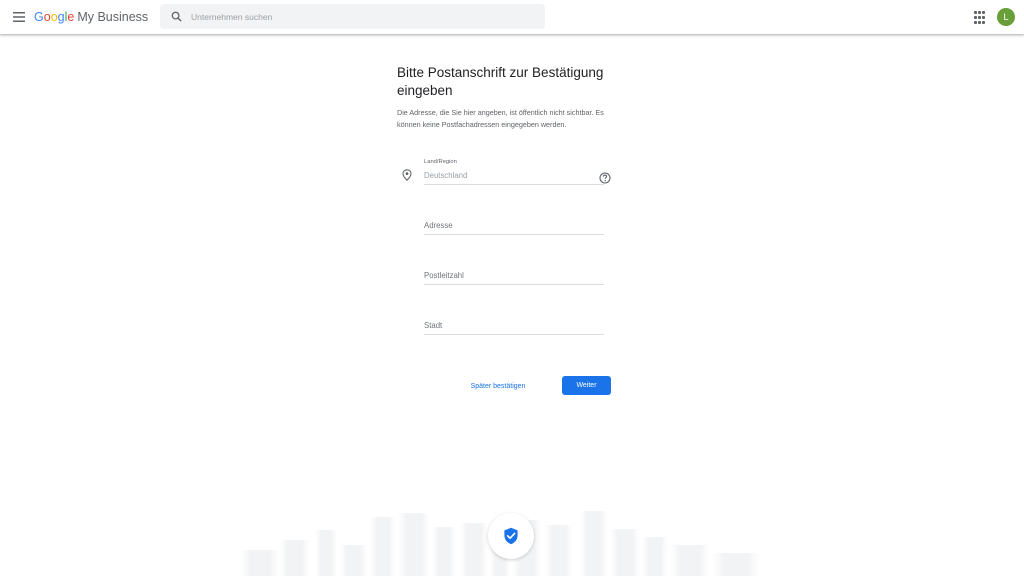  Describe the element at coordinates (113, 17) in the screenshot. I see `product-name: My Business` at that location.